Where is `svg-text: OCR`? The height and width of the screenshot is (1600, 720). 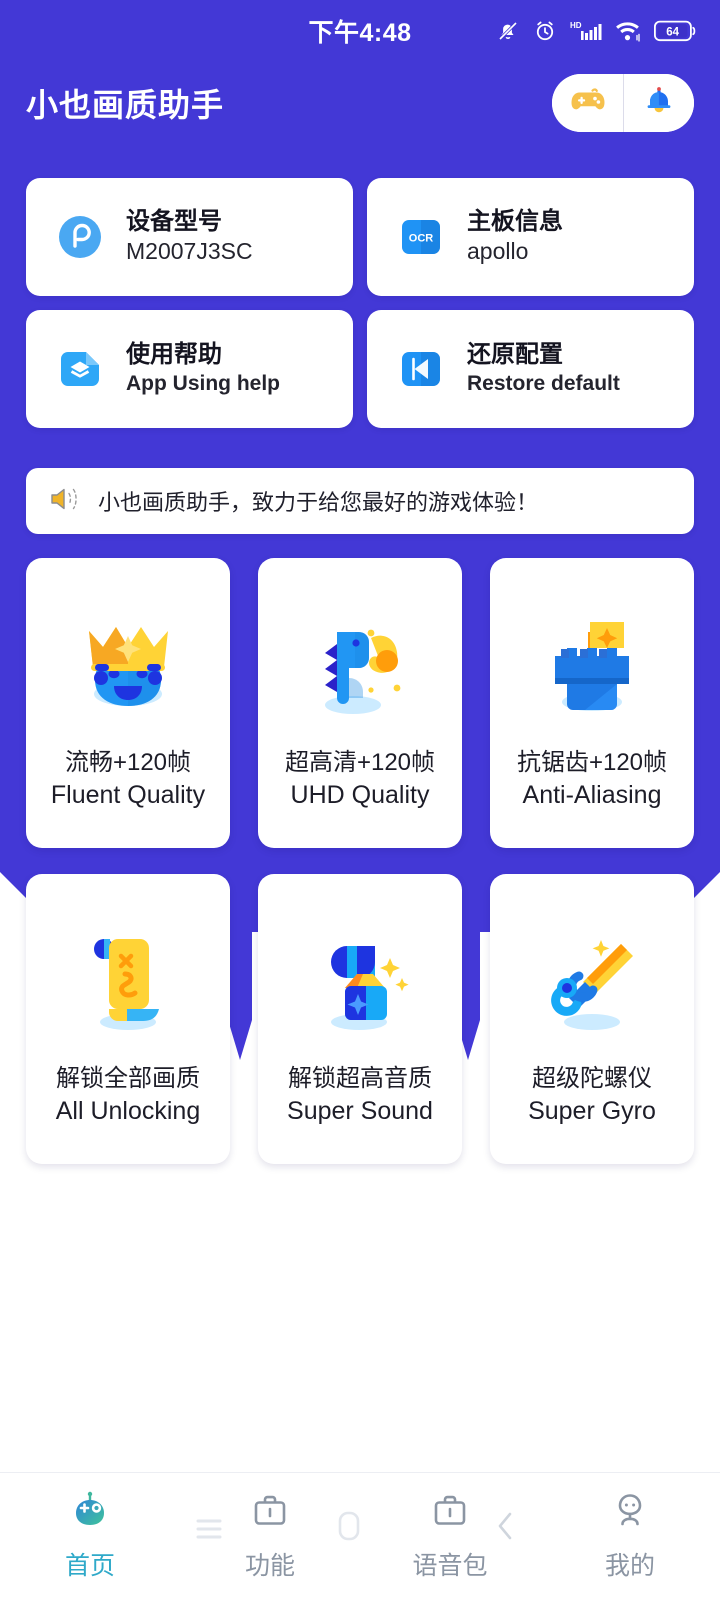
svg-text: OCR is located at coordinates (421, 239).